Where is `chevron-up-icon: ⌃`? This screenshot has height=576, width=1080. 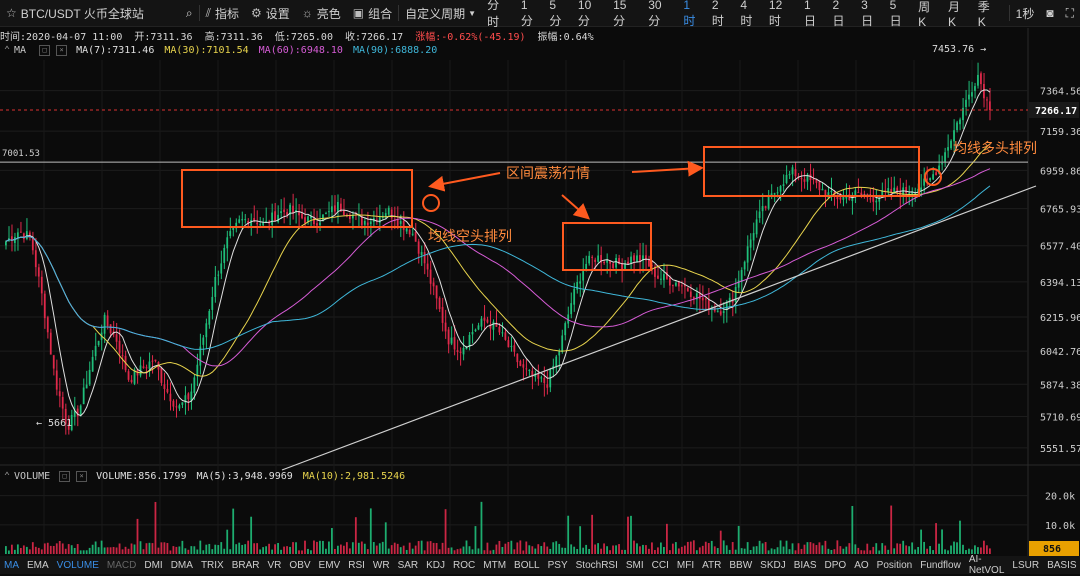 chevron-up-icon: ⌃ is located at coordinates (7, 476).